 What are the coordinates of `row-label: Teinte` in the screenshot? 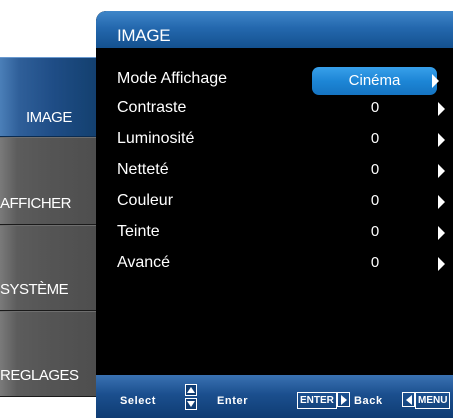 It's located at (138, 231).